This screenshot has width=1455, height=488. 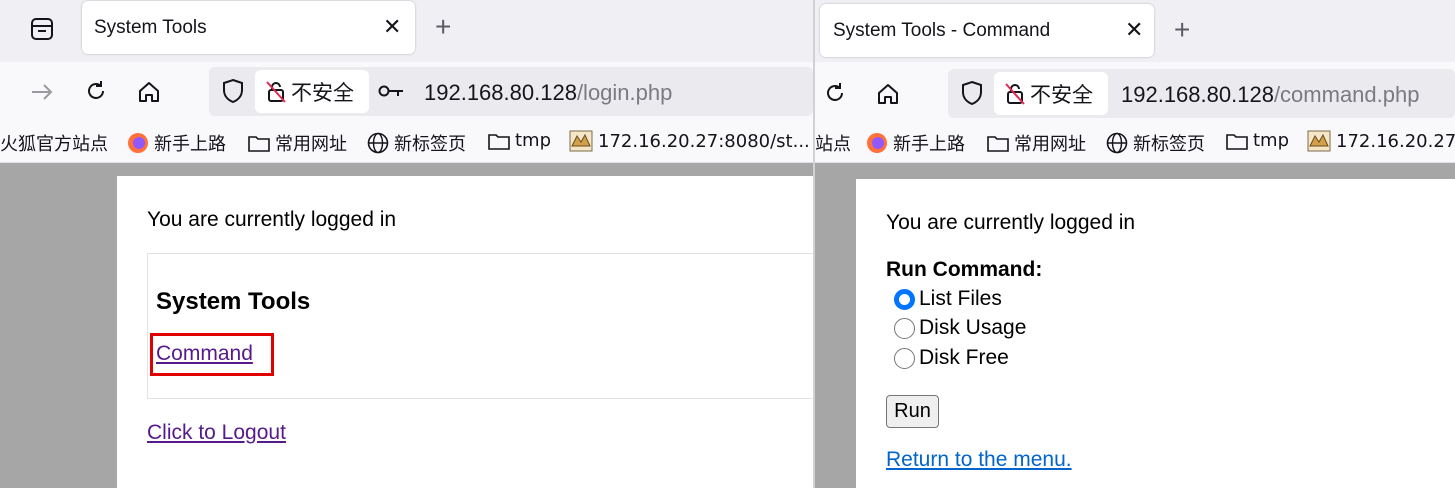 What do you see at coordinates (391, 91) in the screenshot?
I see `key-icon` at bounding box center [391, 91].